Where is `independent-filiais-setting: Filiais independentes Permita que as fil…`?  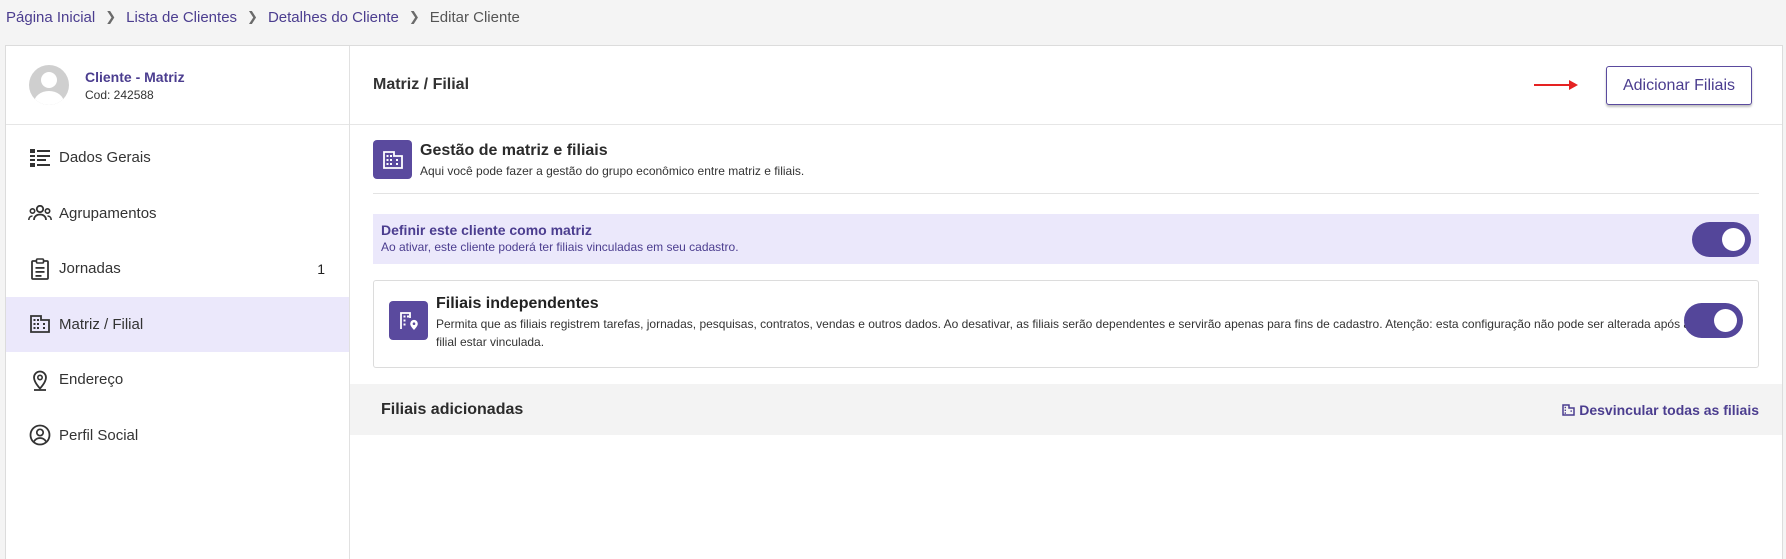 independent-filiais-setting: Filiais independentes Permita que as fil… is located at coordinates (1066, 324).